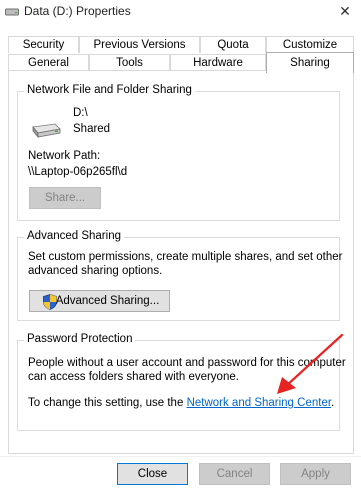 This screenshot has height=489, width=361. Describe the element at coordinates (133, 377) in the screenshot. I see `password-protection-line2: can access folders shared with everyone.` at that location.